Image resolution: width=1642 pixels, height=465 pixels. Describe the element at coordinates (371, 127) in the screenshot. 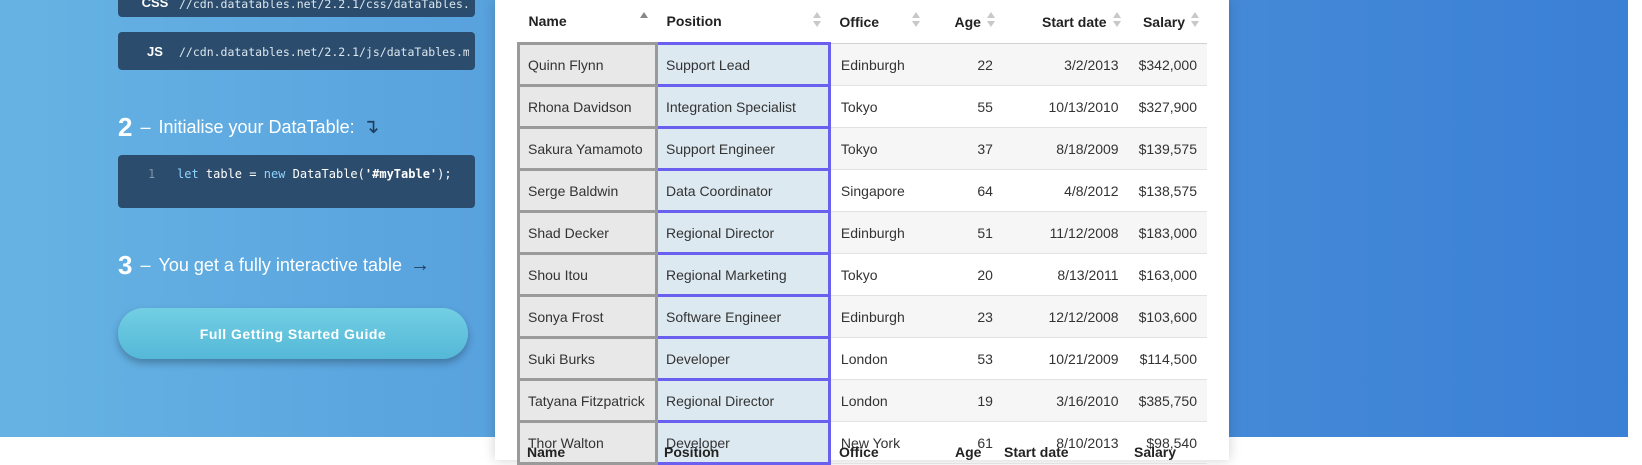

I see `arrow-down-icon: ↴` at that location.